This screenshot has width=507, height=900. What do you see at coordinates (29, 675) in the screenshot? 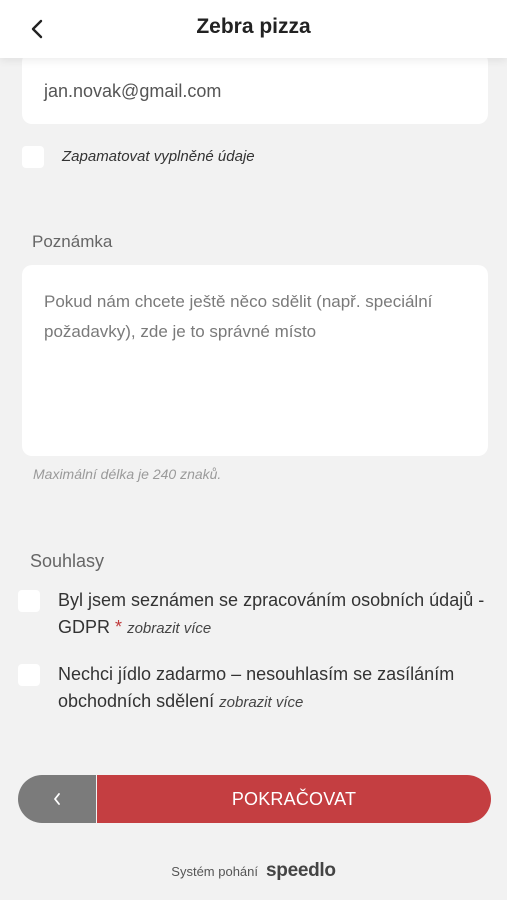
I see `marketing-checkbox` at bounding box center [29, 675].